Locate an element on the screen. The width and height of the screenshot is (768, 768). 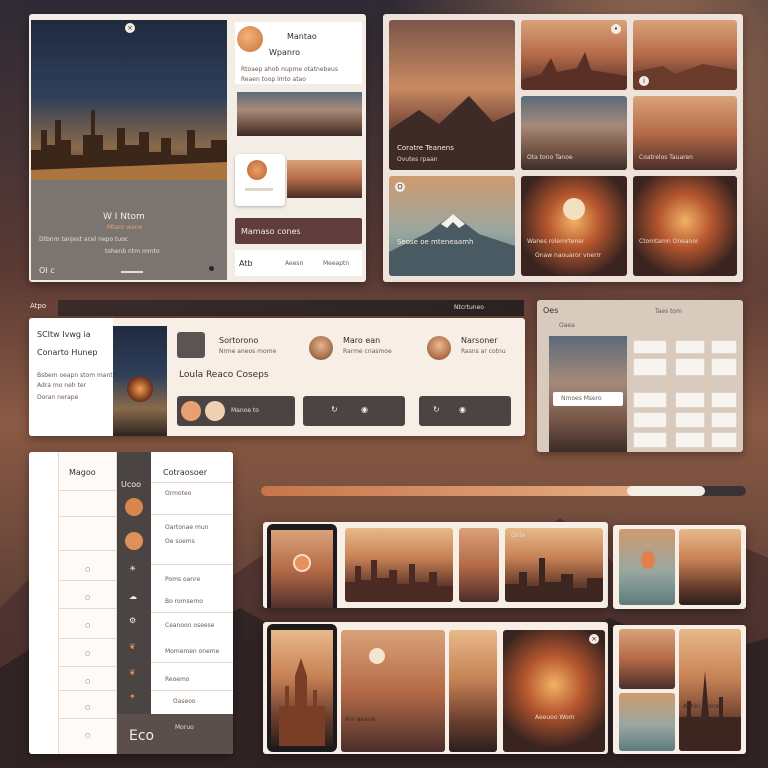
section-label-right: Ntcrtuneo is located at coordinates (469, 307).